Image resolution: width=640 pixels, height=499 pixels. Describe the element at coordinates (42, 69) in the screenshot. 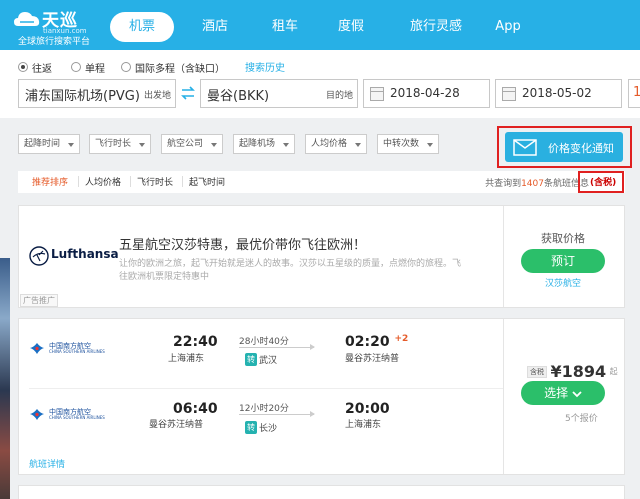

I see `trip-type-label: 往返` at that location.